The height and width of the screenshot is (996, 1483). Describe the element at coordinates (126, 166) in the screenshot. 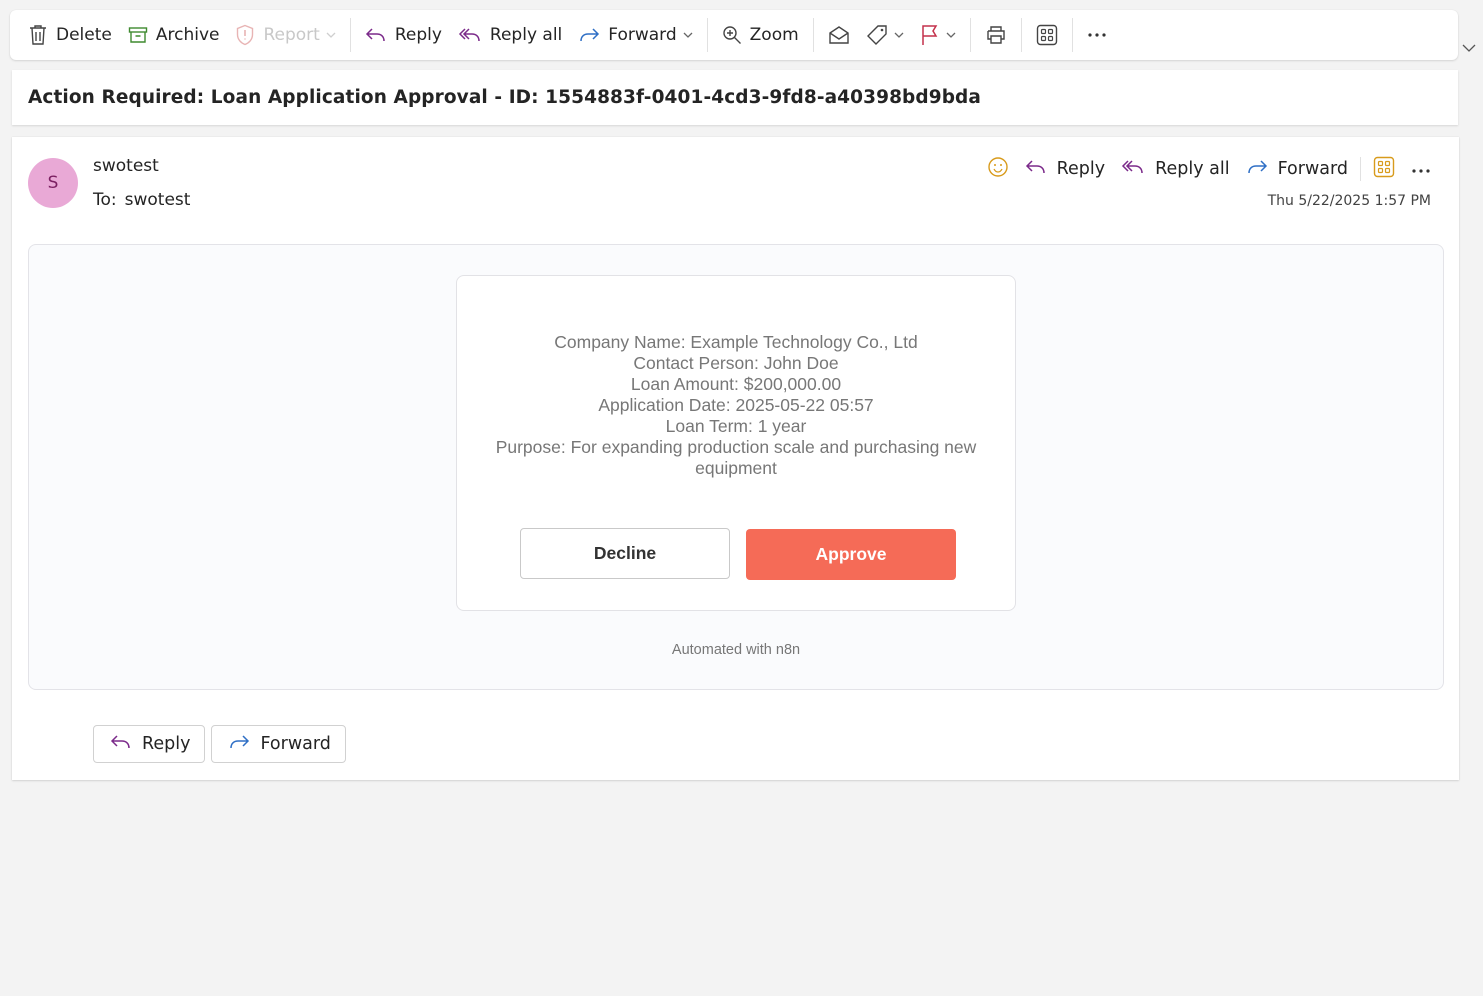

I see `sender-name: swotest` at that location.